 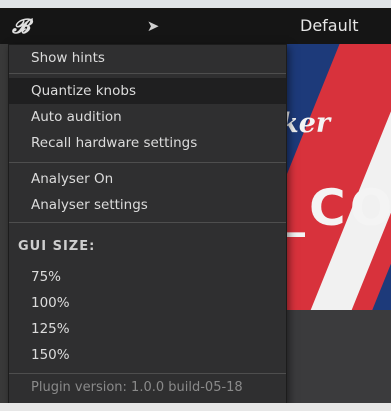 What do you see at coordinates (153, 26) in the screenshot?
I see `back-arrow-icon: ➤` at bounding box center [153, 26].